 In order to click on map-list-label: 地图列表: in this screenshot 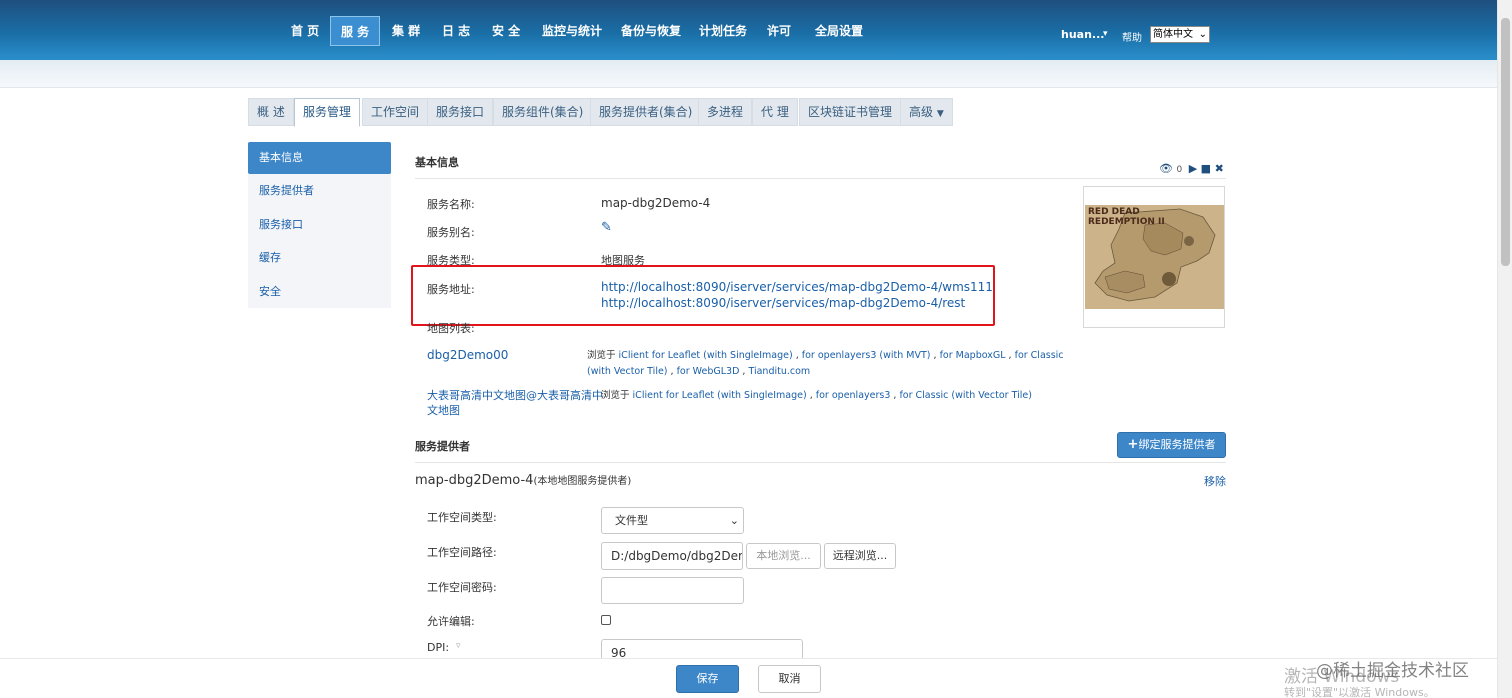, I will do `click(451, 328)`.